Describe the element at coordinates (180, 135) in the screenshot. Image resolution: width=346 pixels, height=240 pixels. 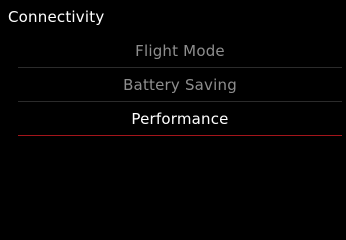
I see `selection-underline` at that location.